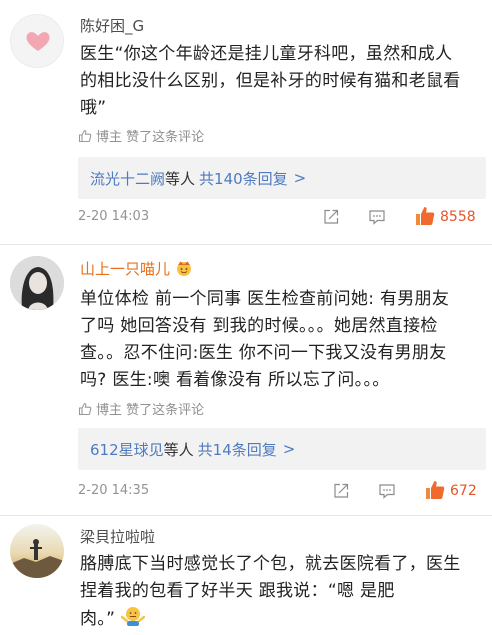  What do you see at coordinates (458, 217) in the screenshot?
I see `likes-count: 8558` at bounding box center [458, 217].